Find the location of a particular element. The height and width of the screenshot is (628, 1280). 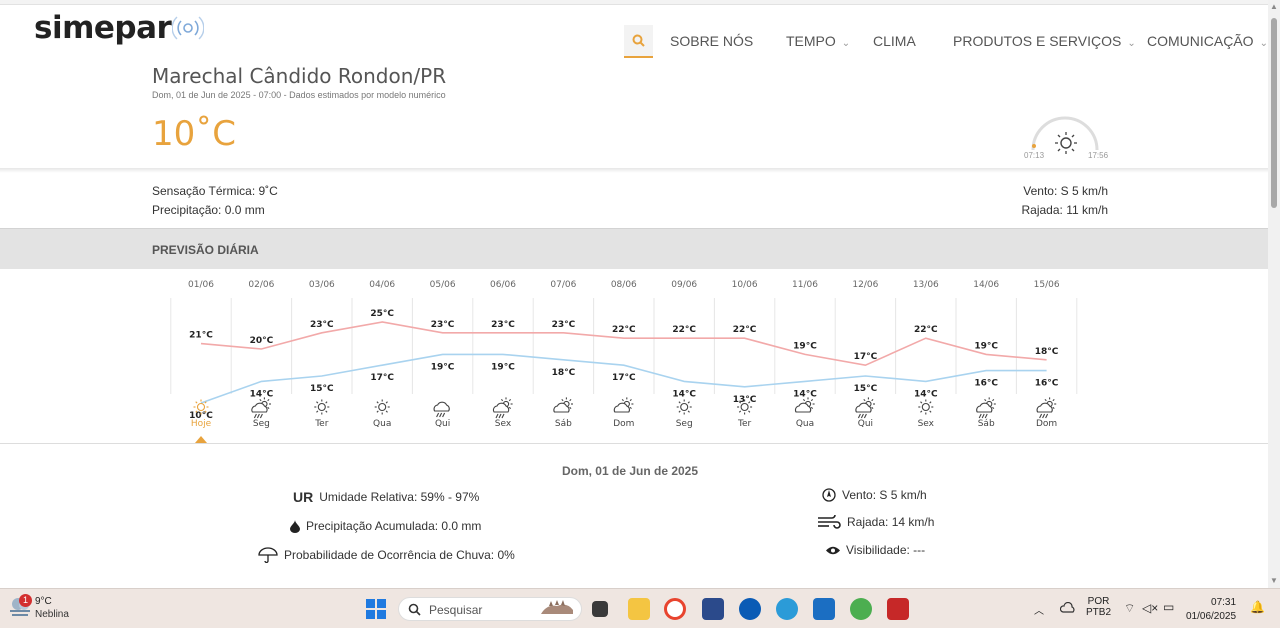

windows-start-icon is located at coordinates (376, 609).